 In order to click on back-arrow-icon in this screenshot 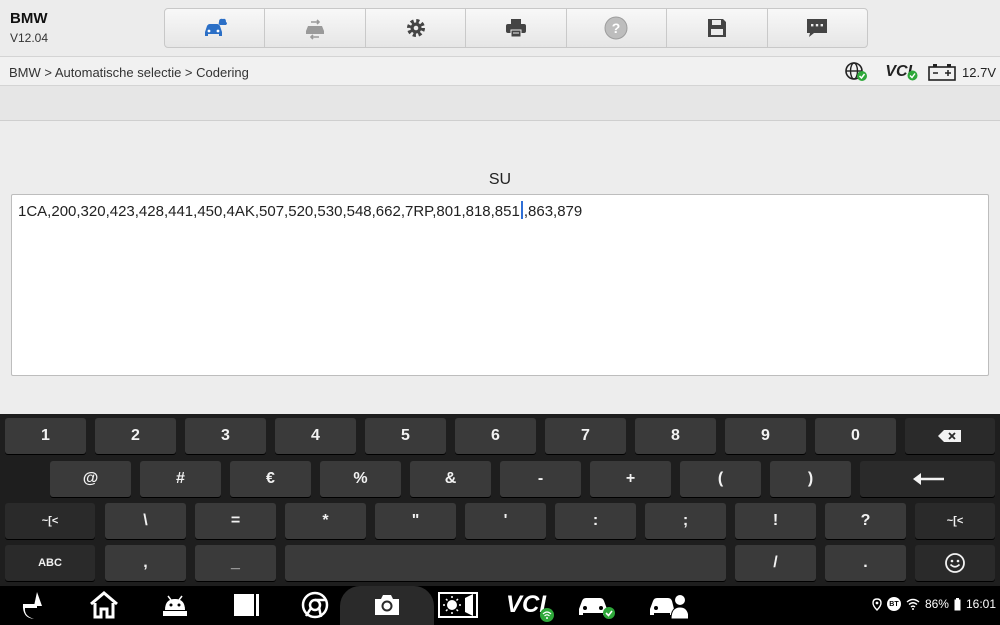, I will do `click(32, 605)`.